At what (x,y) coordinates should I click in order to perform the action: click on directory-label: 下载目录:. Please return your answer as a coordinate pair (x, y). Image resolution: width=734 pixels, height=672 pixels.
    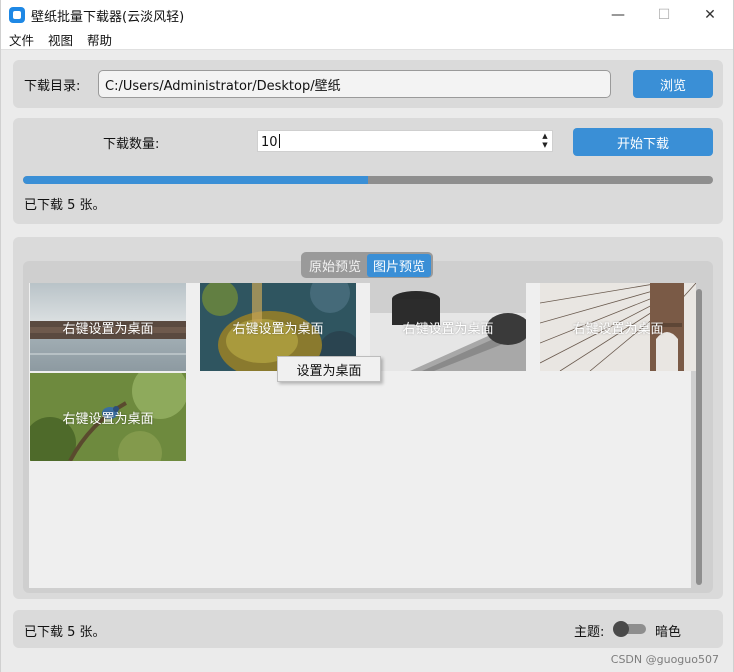
    Looking at the image, I should click on (52, 86).